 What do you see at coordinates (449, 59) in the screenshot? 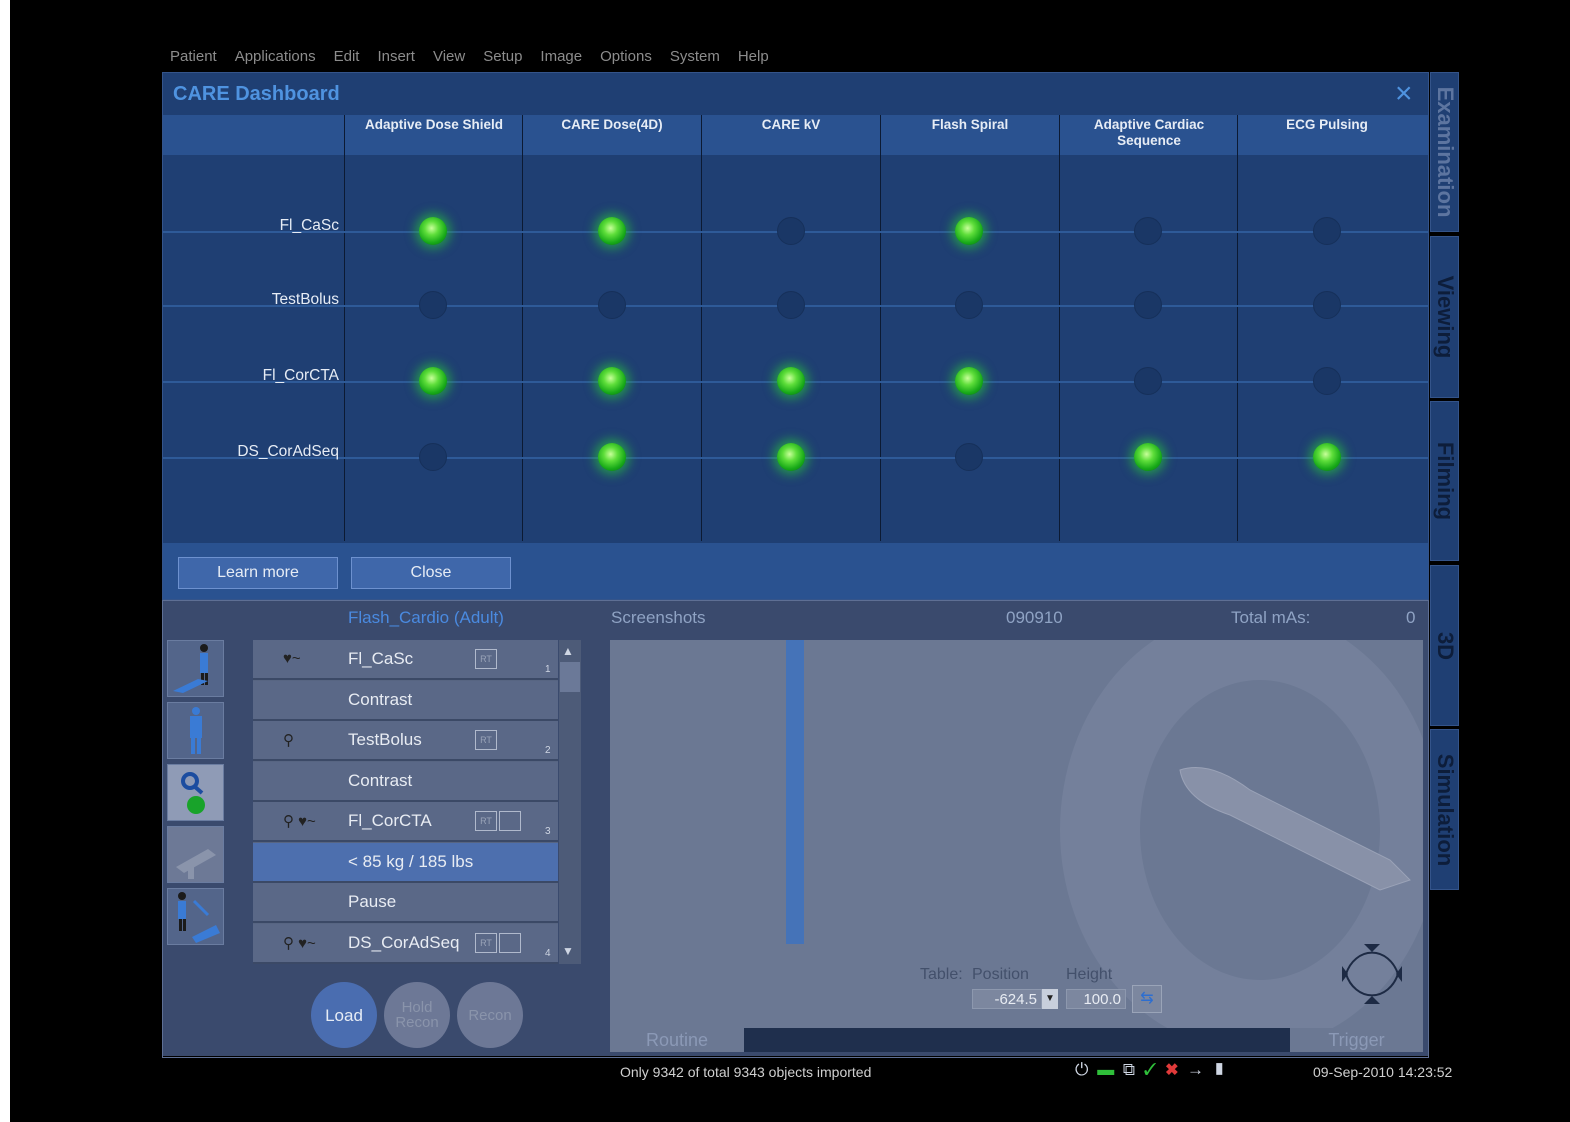
I see `menu-view: View` at bounding box center [449, 59].